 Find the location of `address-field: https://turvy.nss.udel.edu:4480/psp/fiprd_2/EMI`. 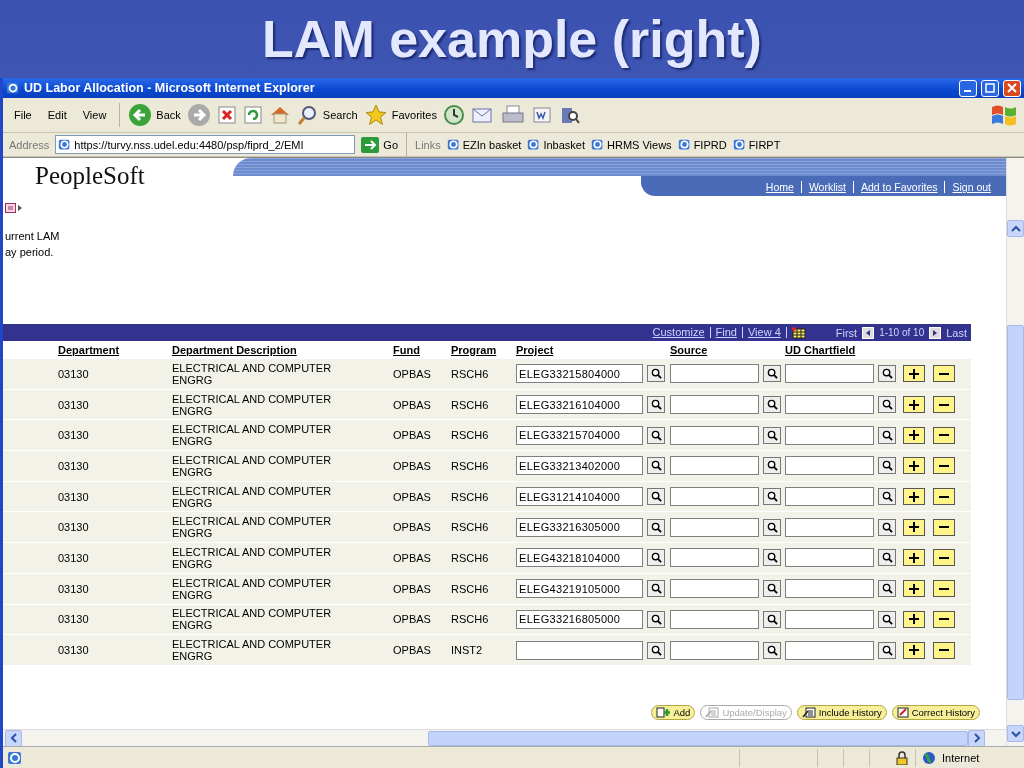

address-field: https://turvy.nss.udel.edu:4480/psp/fiprd_2/EMI is located at coordinates (205, 144).